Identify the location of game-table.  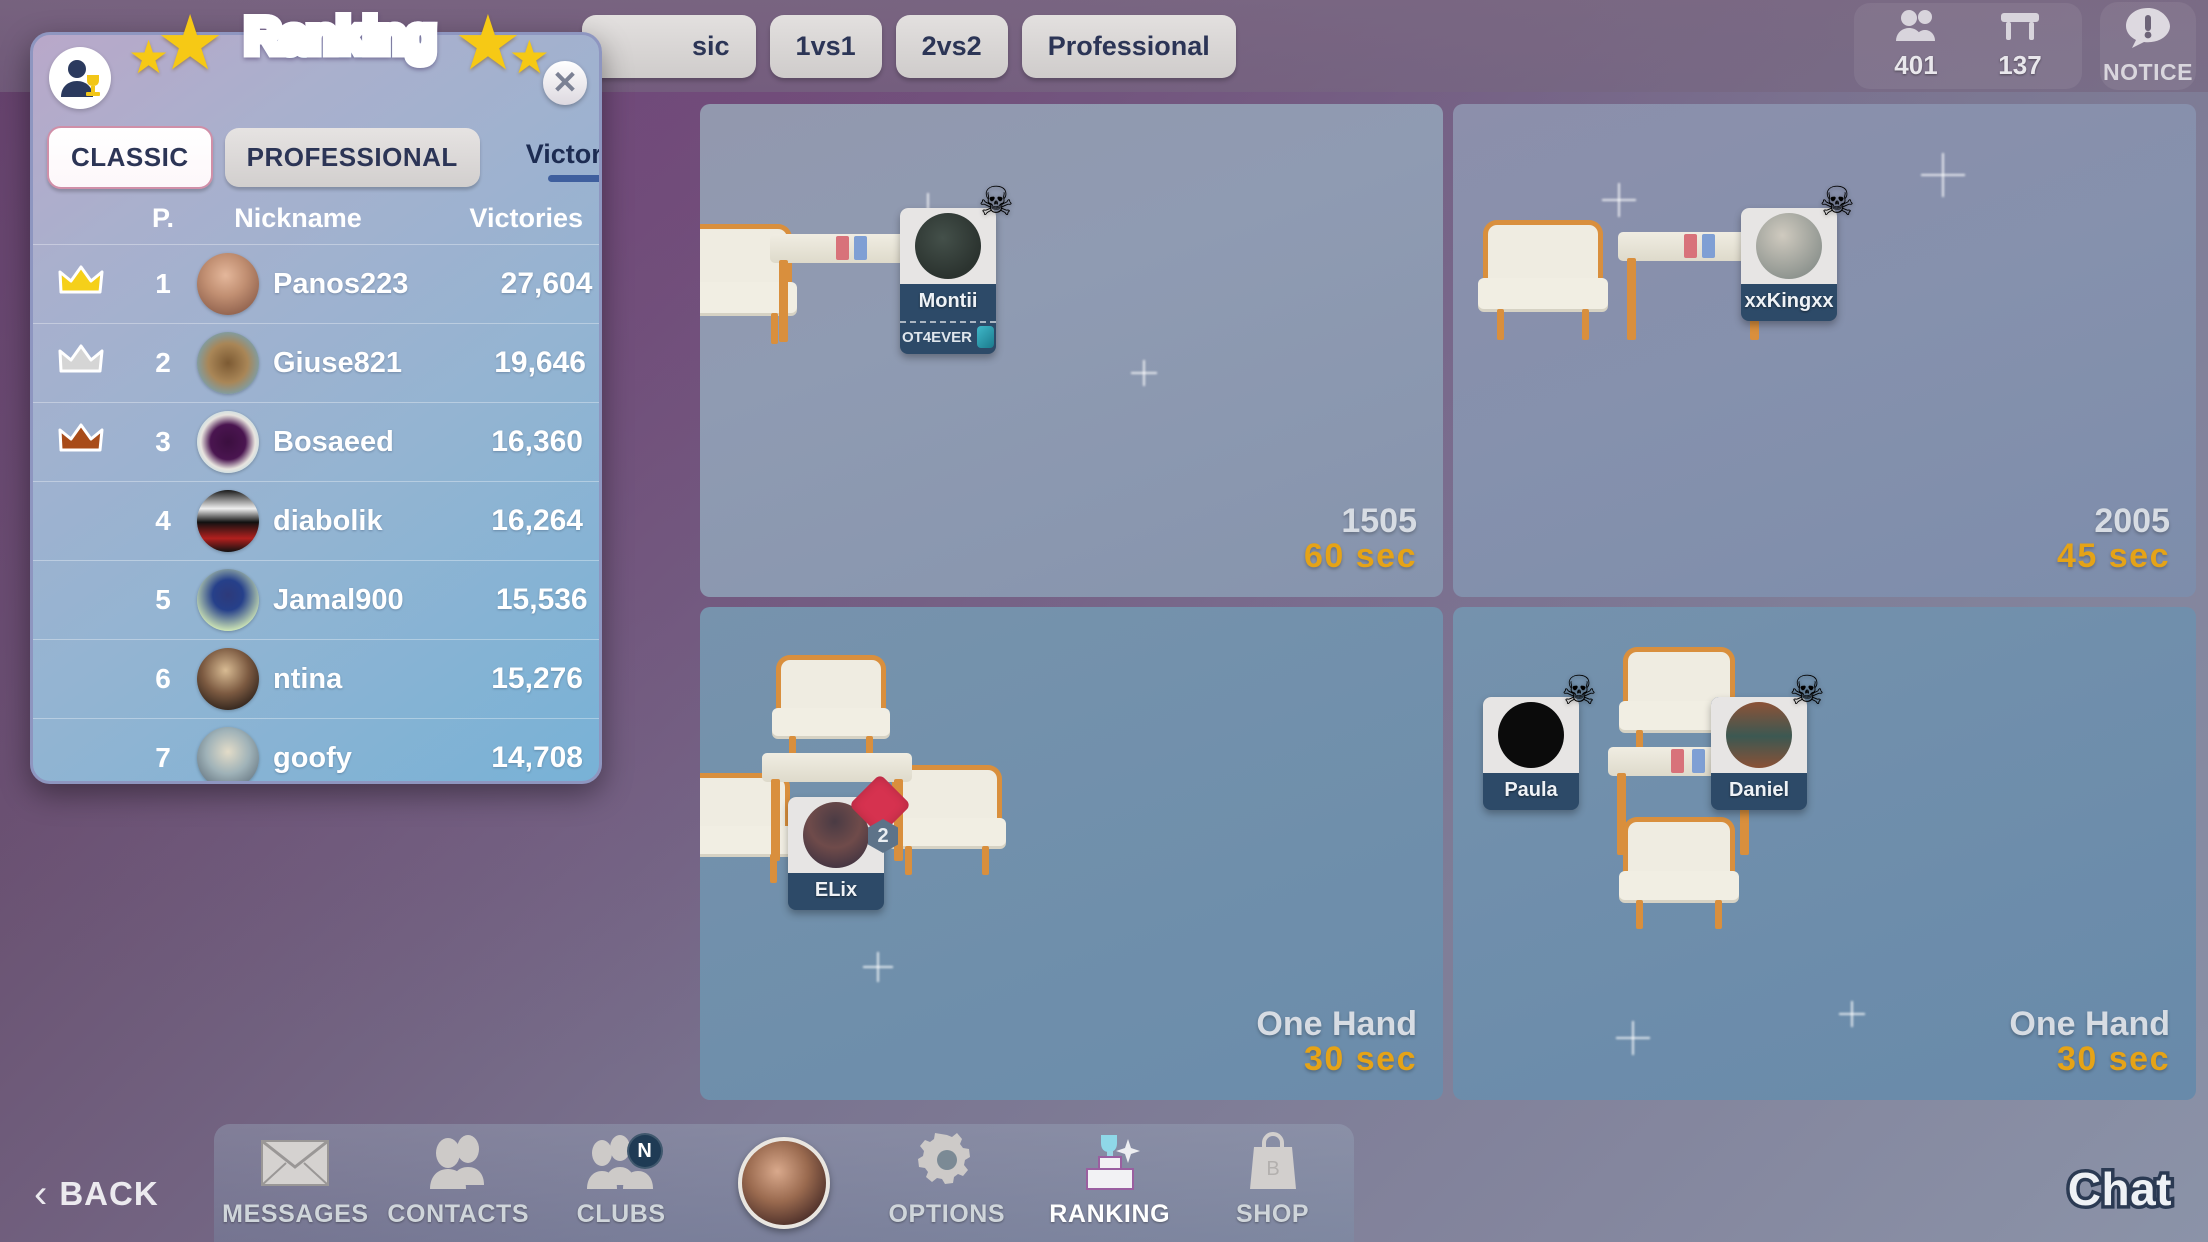
(845, 289).